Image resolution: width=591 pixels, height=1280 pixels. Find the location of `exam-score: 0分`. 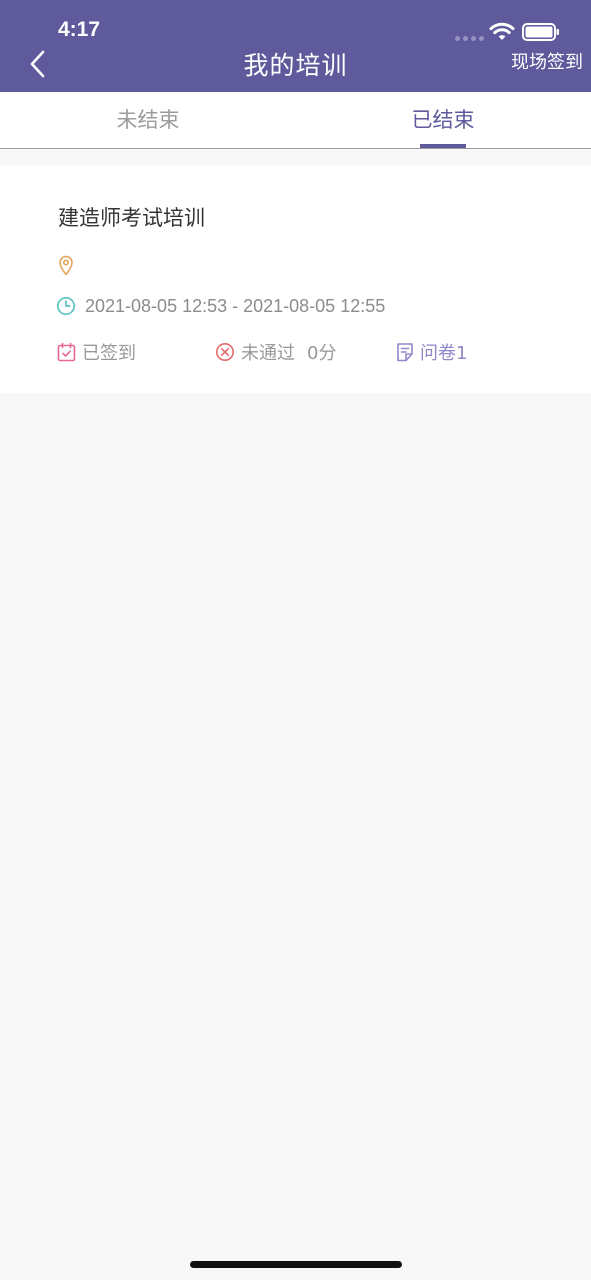

exam-score: 0分 is located at coordinates (322, 353).